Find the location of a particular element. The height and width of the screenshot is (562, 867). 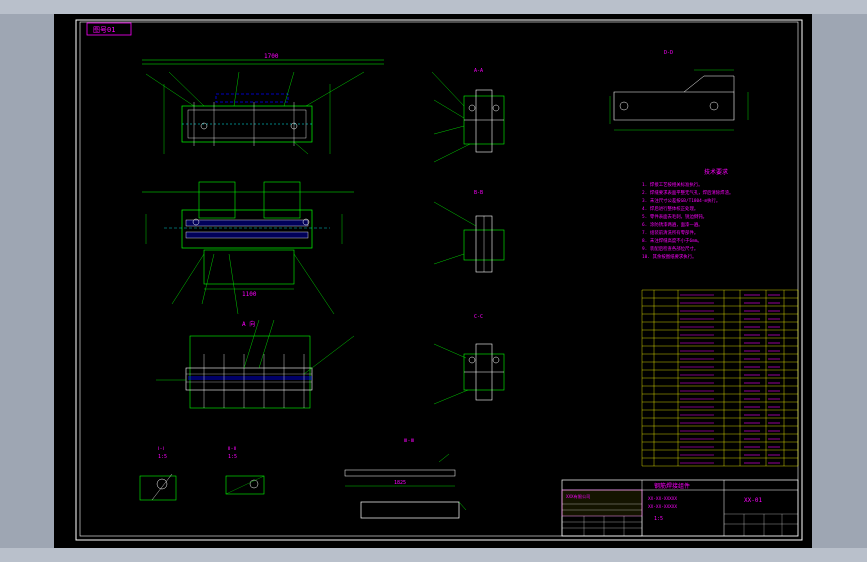

dim-top-width: 1700 is located at coordinates (271, 56).